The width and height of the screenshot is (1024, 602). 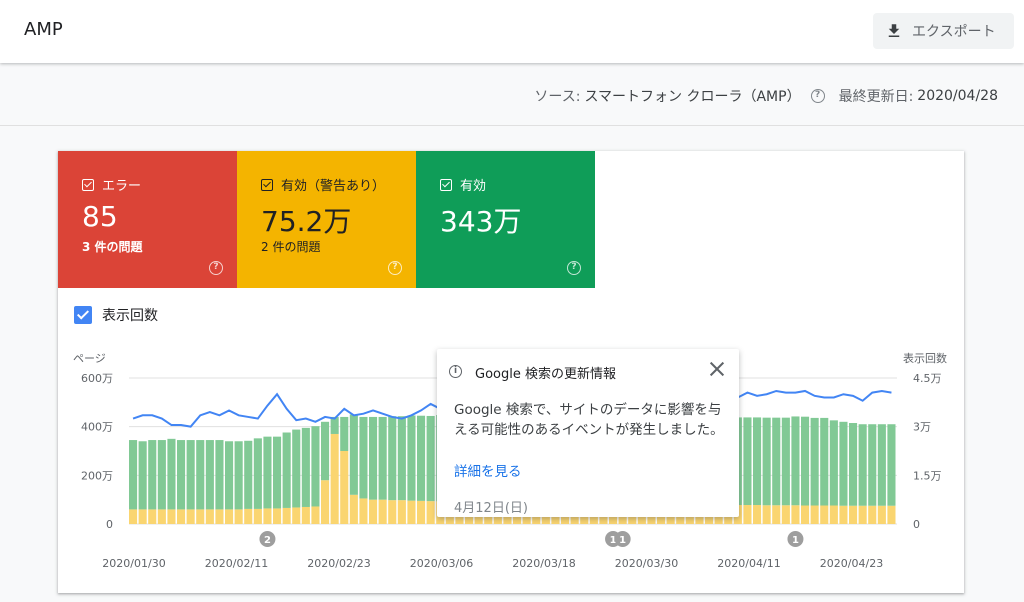 I want to click on info-icon: i, so click(x=455, y=371).